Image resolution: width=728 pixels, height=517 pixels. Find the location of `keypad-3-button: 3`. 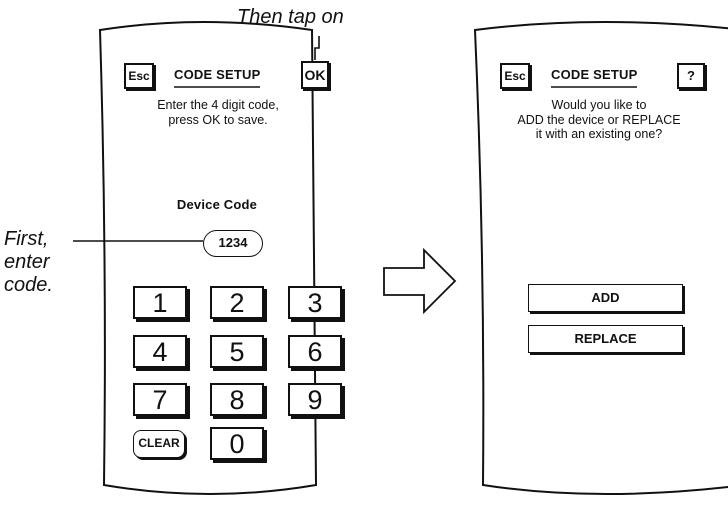

keypad-3-button: 3 is located at coordinates (315, 302).